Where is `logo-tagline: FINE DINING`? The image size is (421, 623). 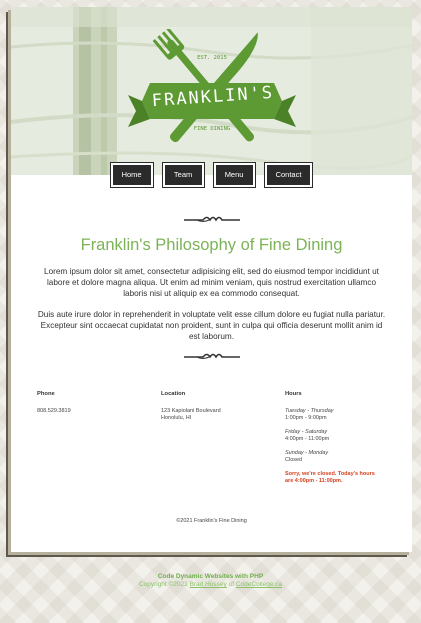
logo-tagline: FINE DINING is located at coordinates (212, 129).